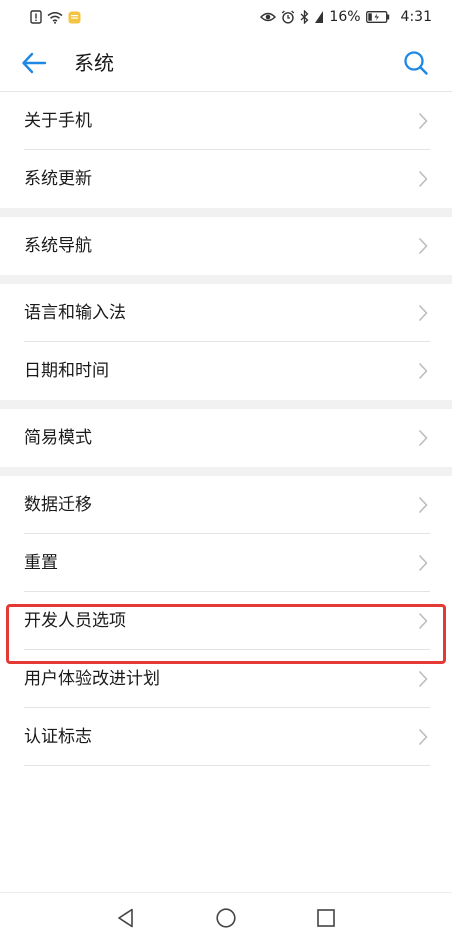  I want to click on bluetooth-icon, so click(304, 17).